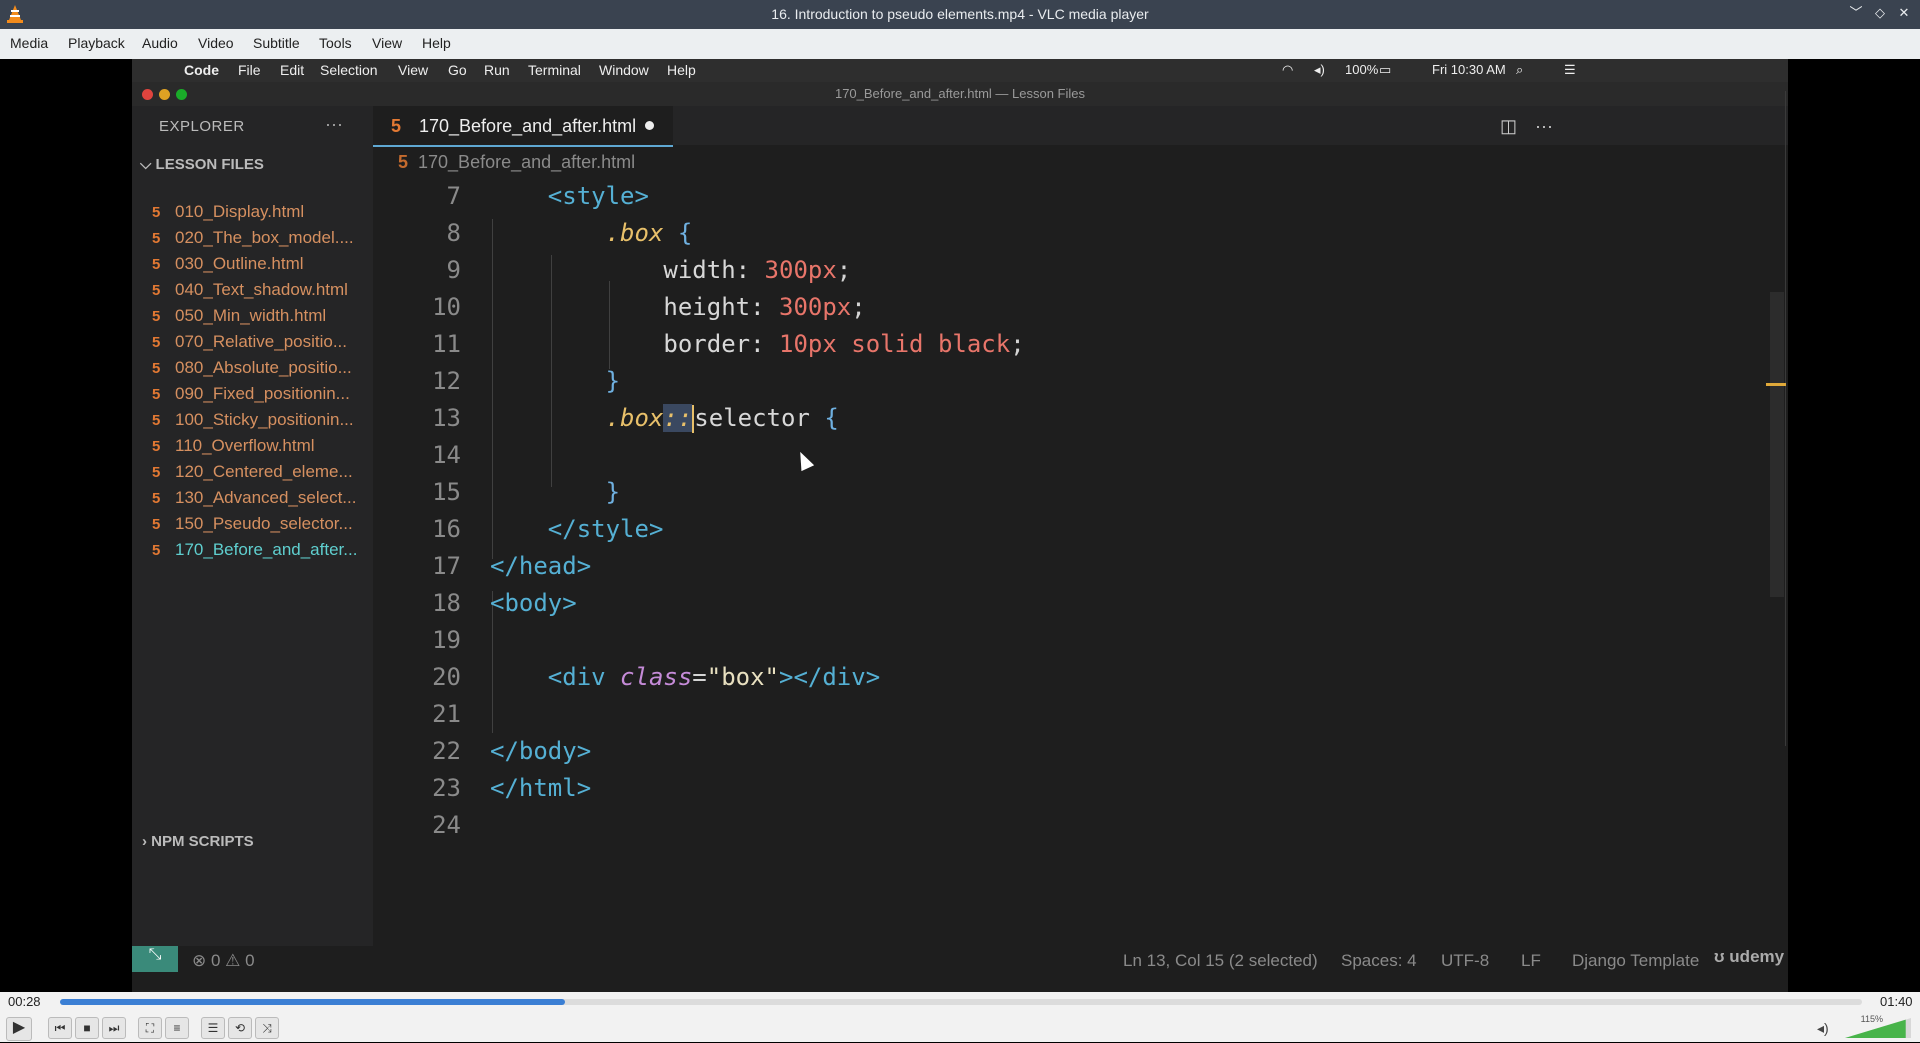  I want to click on playlist-icon: ☰, so click(213, 1028).